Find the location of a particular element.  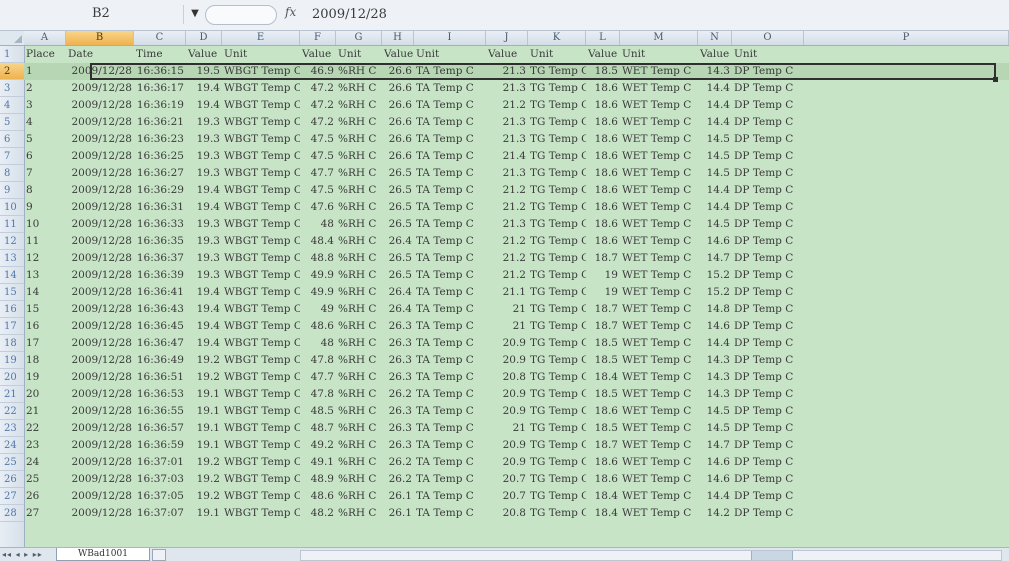

table-cell: 14.6 is located at coordinates (715, 479).